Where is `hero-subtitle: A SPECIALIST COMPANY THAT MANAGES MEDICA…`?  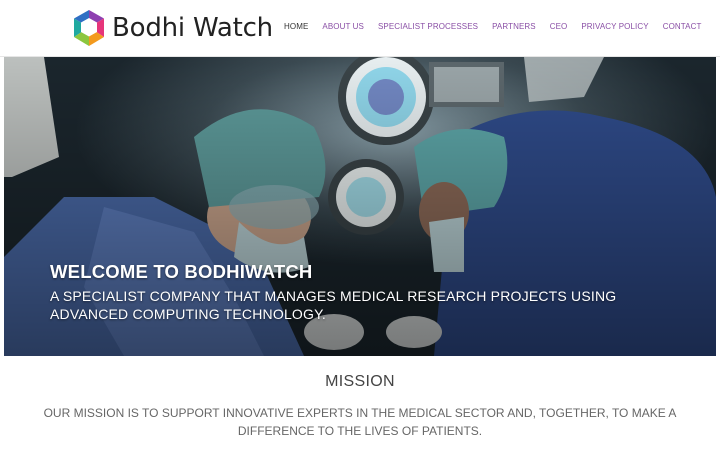
hero-subtitle: A SPECIALIST COMPANY THAT MANAGES MEDICA… is located at coordinates (333, 305).